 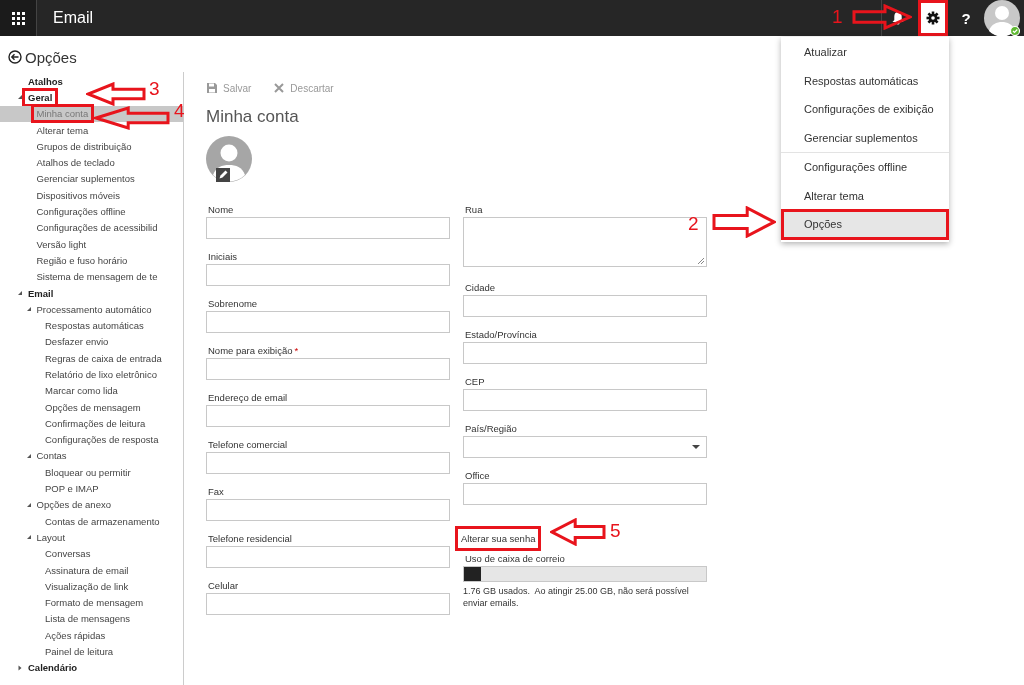 What do you see at coordinates (101, 374) in the screenshot?
I see `nav-item: Relatório de lixo eletrônico` at bounding box center [101, 374].